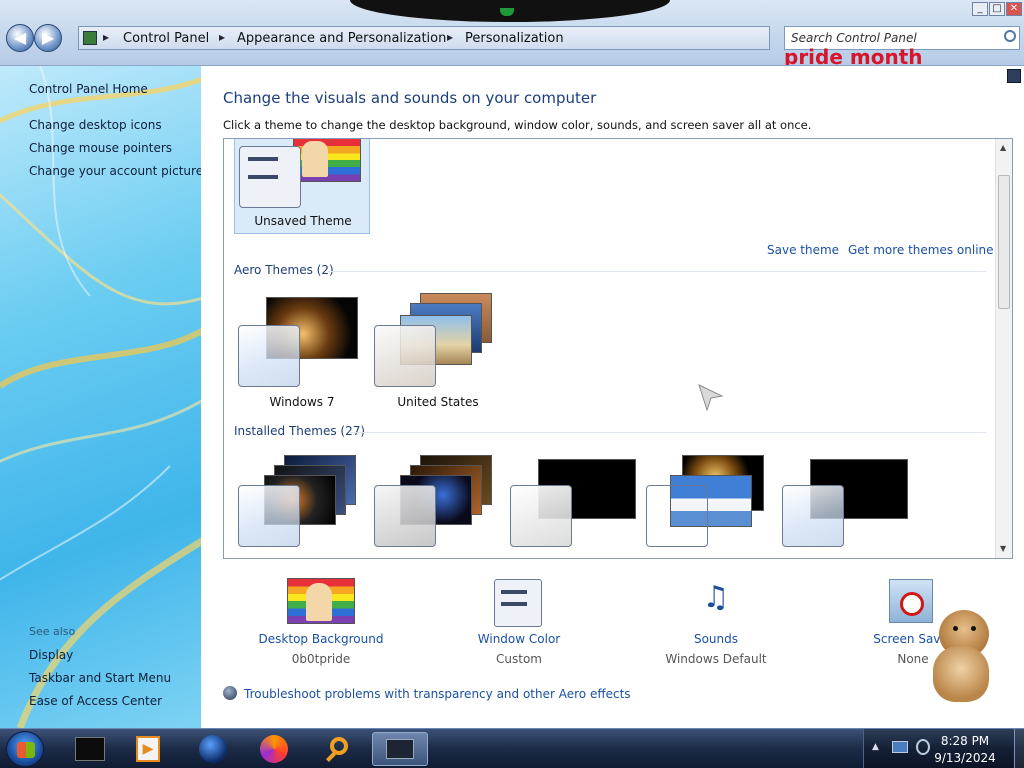 Image resolution: width=1024 pixels, height=768 pixels. I want to click on breadcrumb-personalization: Personalization, so click(514, 38).